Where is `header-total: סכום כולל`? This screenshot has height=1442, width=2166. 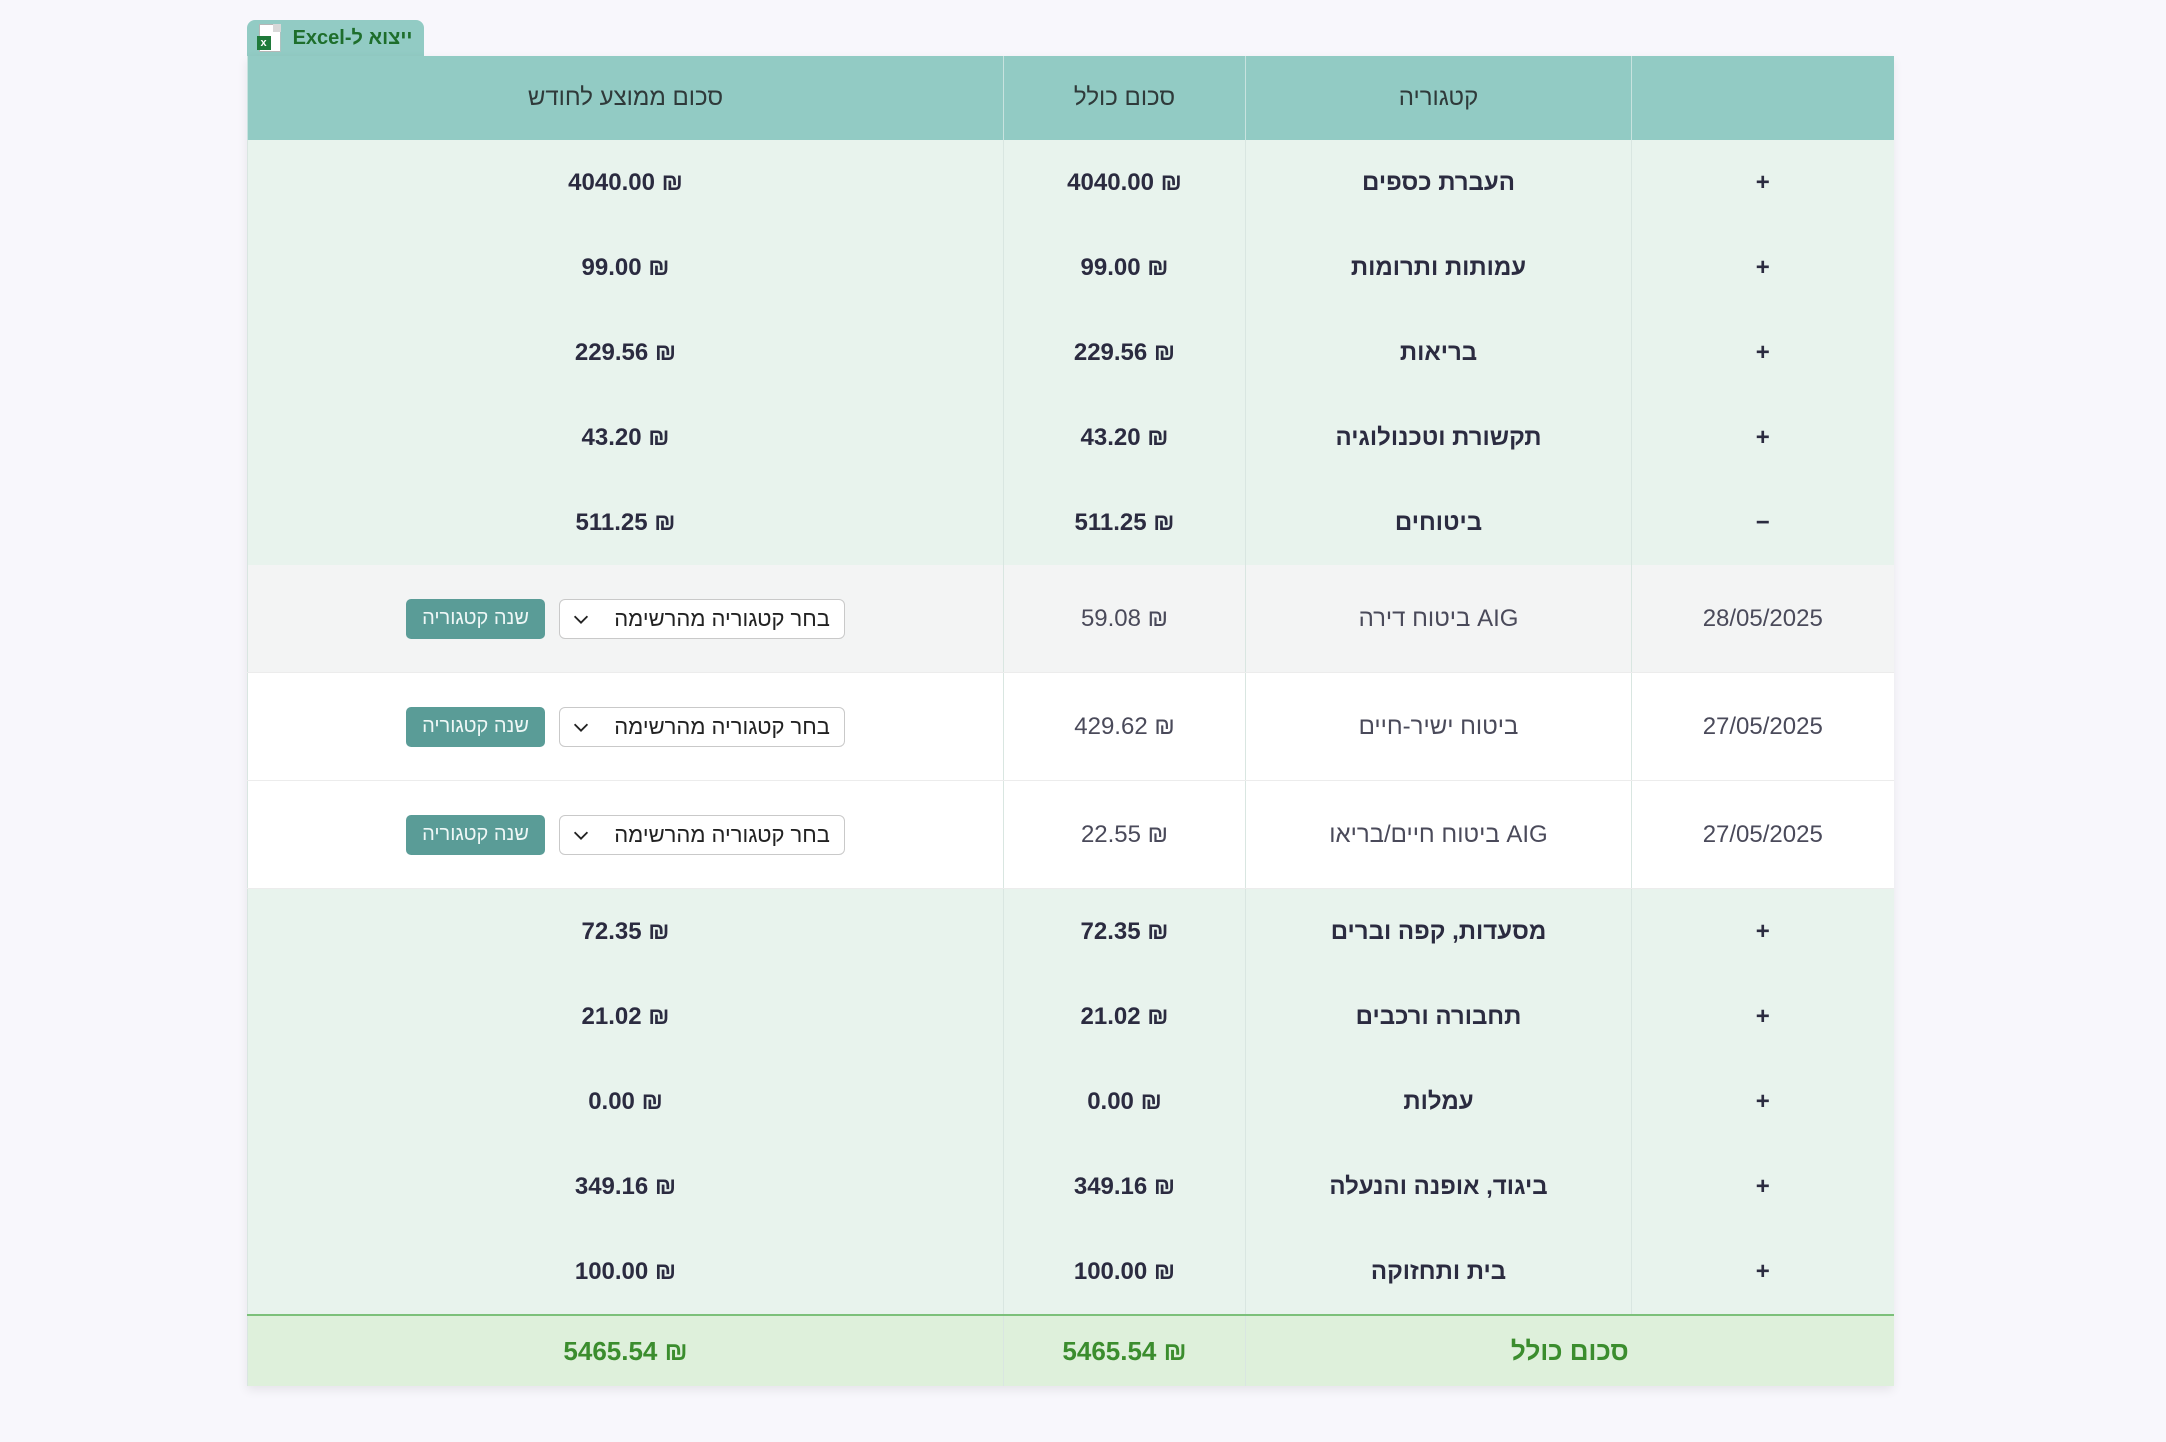
header-total: סכום כולל is located at coordinates (1124, 98).